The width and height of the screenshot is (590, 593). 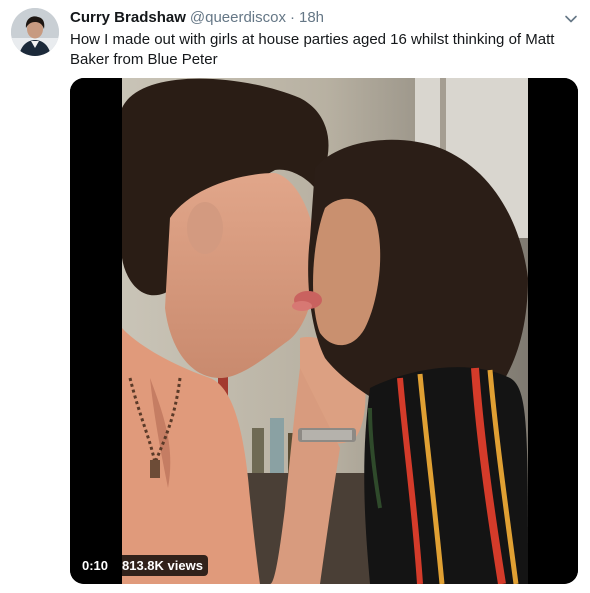 I want to click on avatar, so click(x=35, y=32).